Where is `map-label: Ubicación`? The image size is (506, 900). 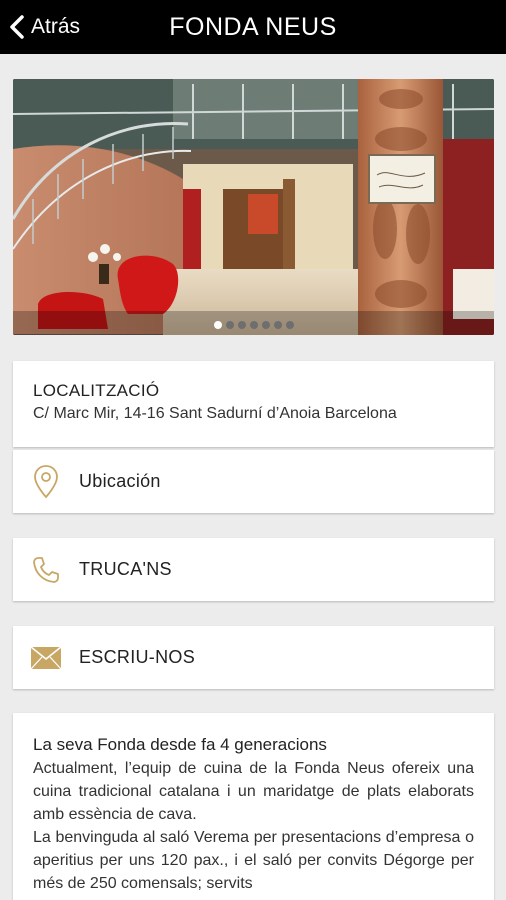
map-label: Ubicación is located at coordinates (120, 481).